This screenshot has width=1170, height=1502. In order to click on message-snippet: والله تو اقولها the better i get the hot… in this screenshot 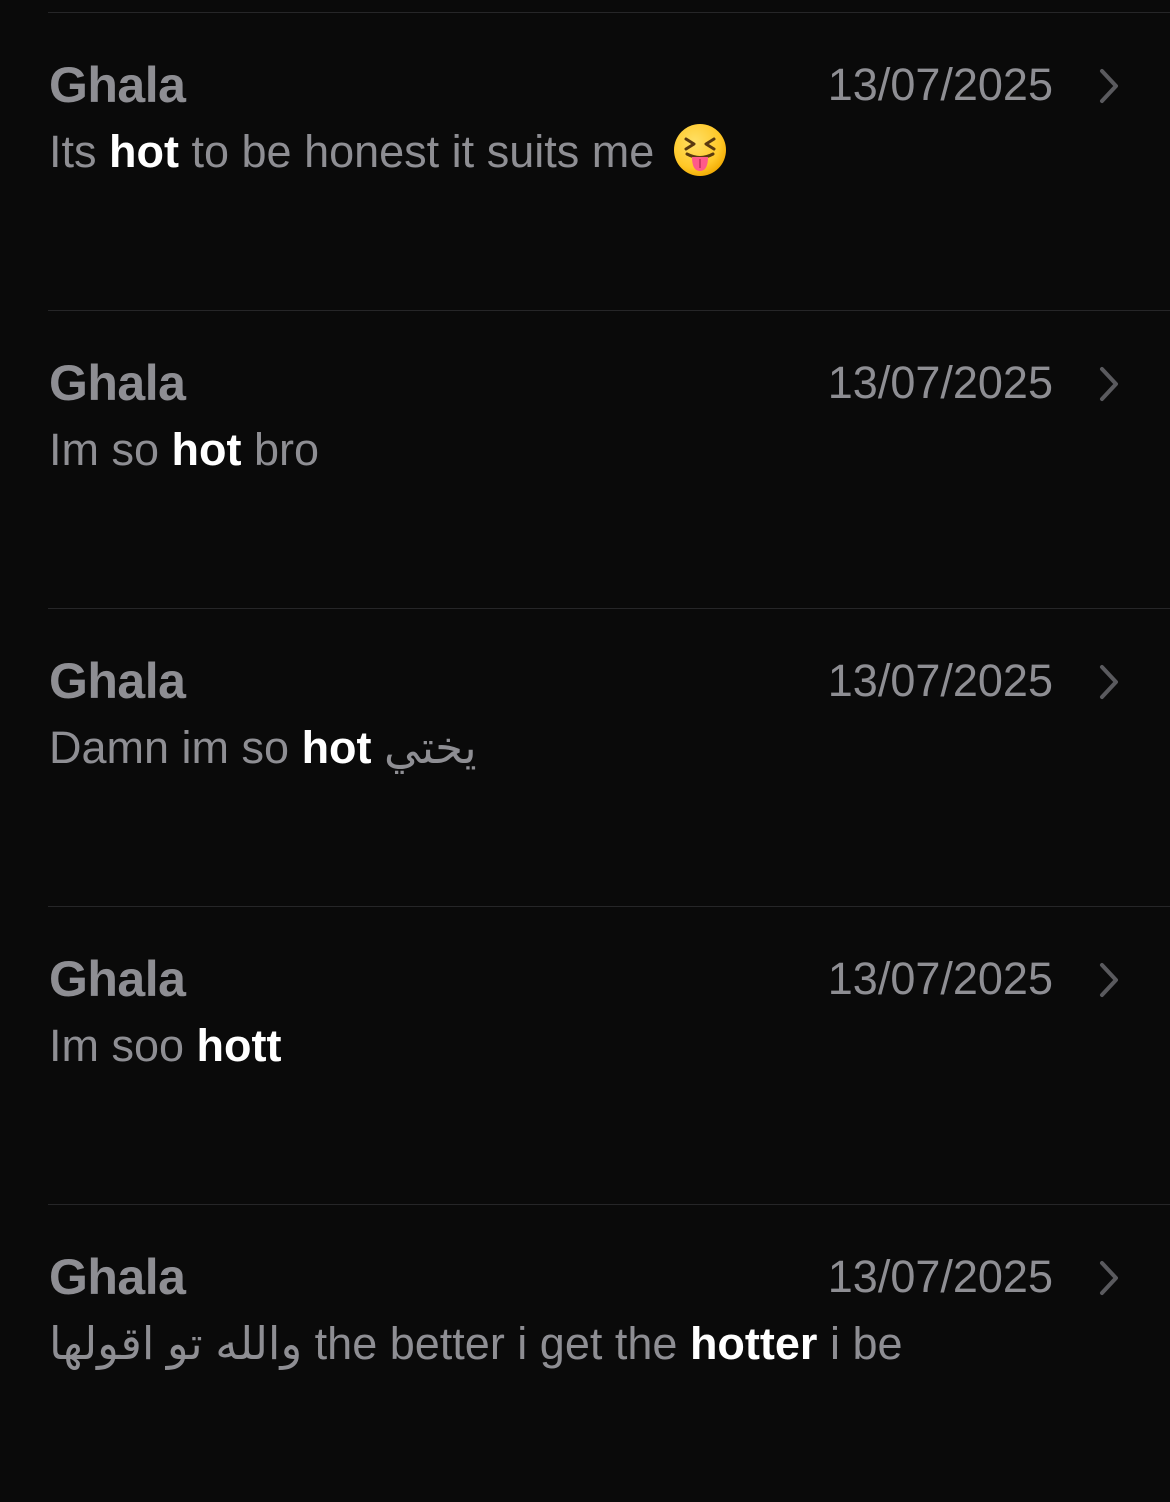, I will do `click(476, 1344)`.